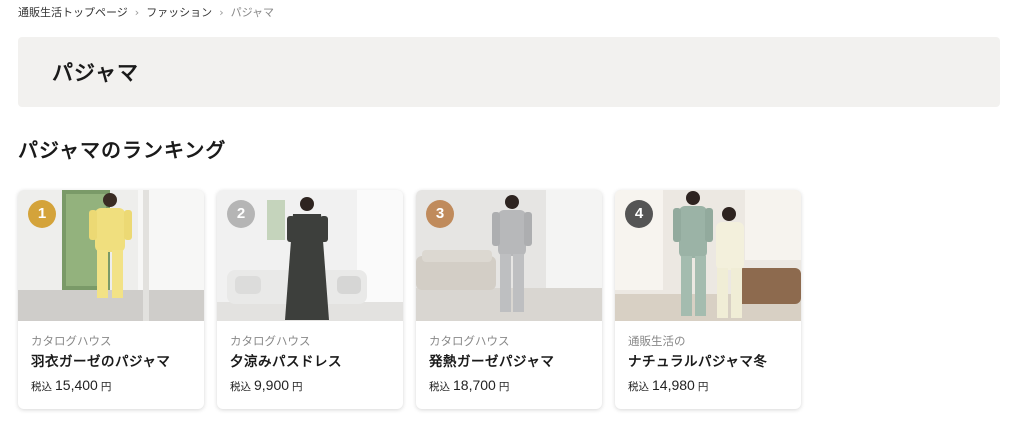 The height and width of the screenshot is (436, 1024). I want to click on product-price: 税込 14,980 円, so click(708, 385).